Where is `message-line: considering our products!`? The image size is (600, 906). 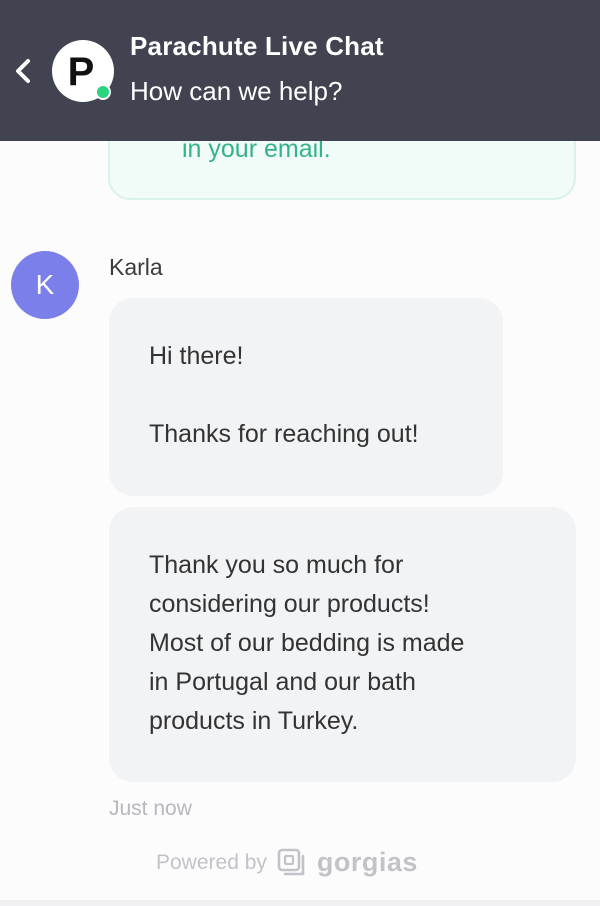
message-line: considering our products! is located at coordinates (289, 604).